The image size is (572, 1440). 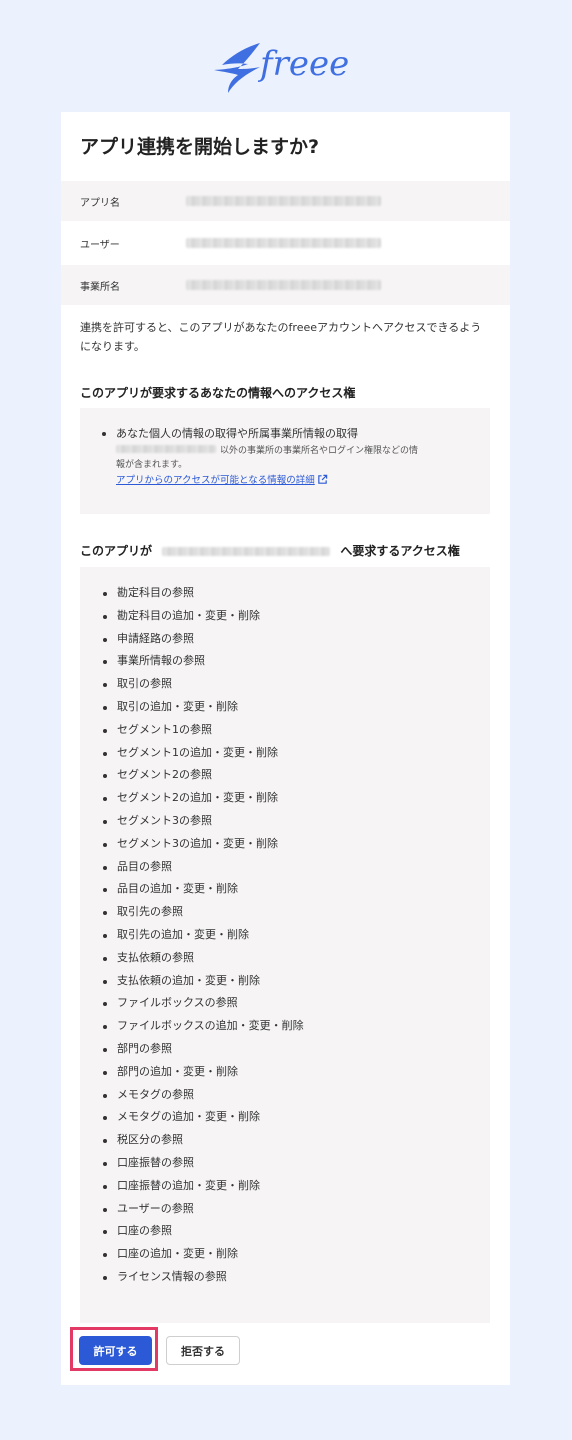 What do you see at coordinates (285, 1003) in the screenshot?
I see `permission-item: ファイルボックスの参照` at bounding box center [285, 1003].